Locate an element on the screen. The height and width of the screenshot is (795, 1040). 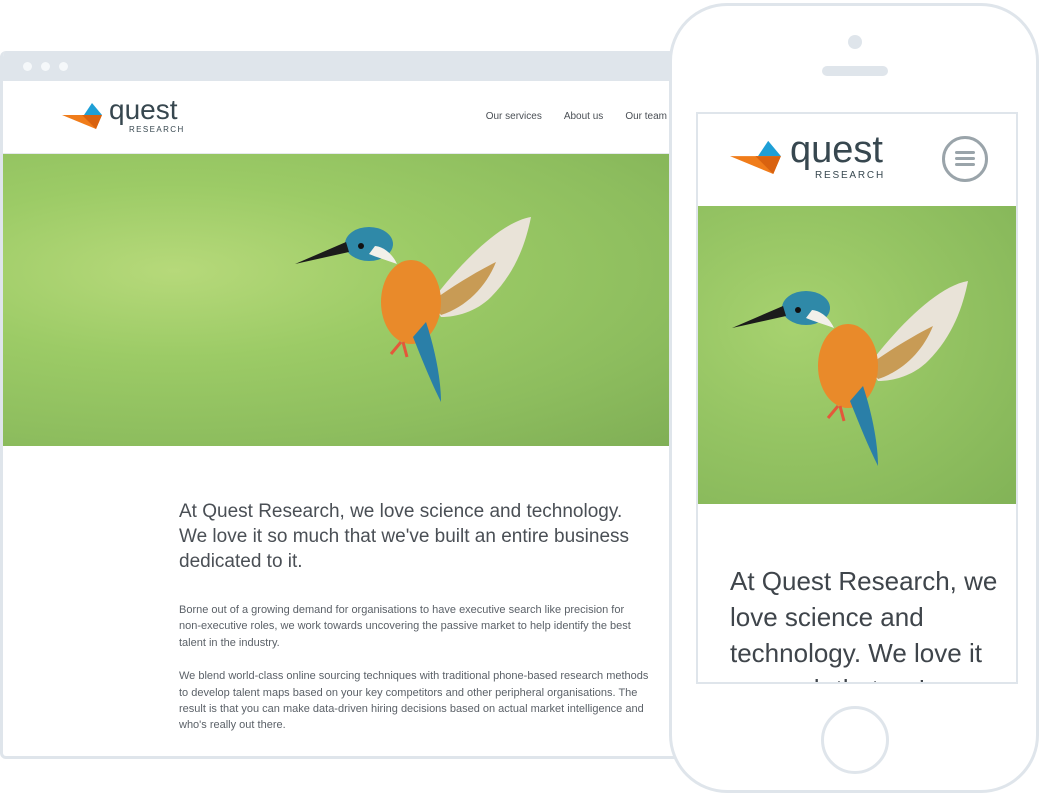
main-nav: Our services About us Our team is located at coordinates (576, 116).